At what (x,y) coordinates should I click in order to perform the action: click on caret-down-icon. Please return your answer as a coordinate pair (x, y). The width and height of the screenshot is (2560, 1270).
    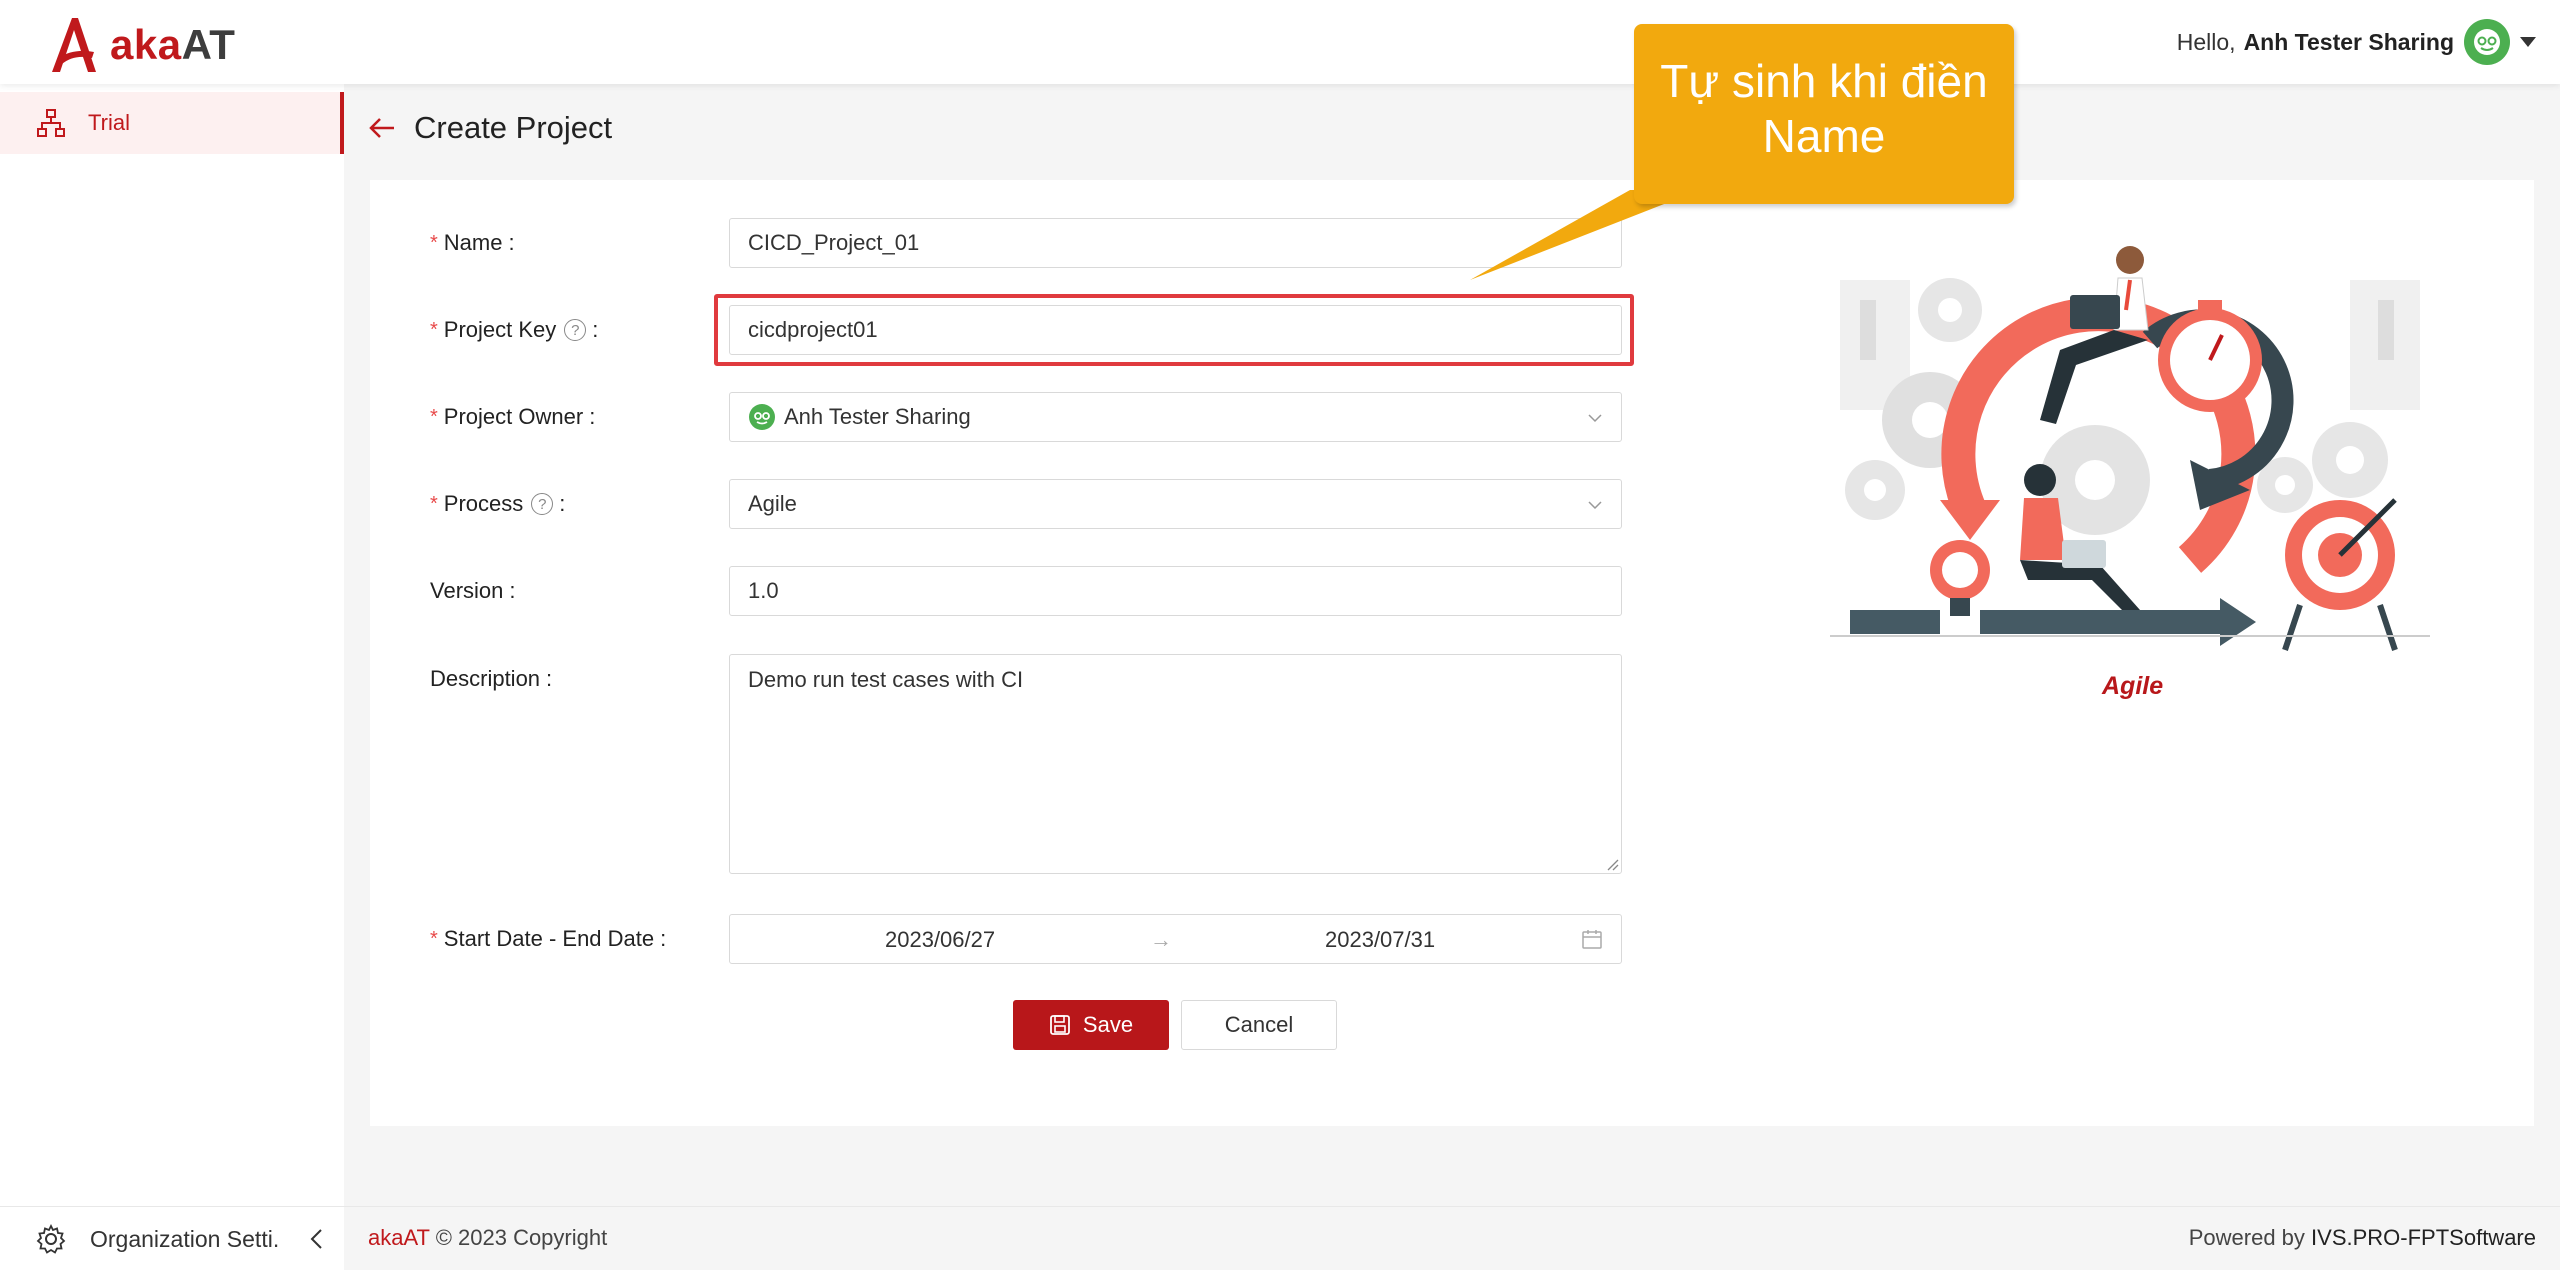
    Looking at the image, I should click on (2528, 42).